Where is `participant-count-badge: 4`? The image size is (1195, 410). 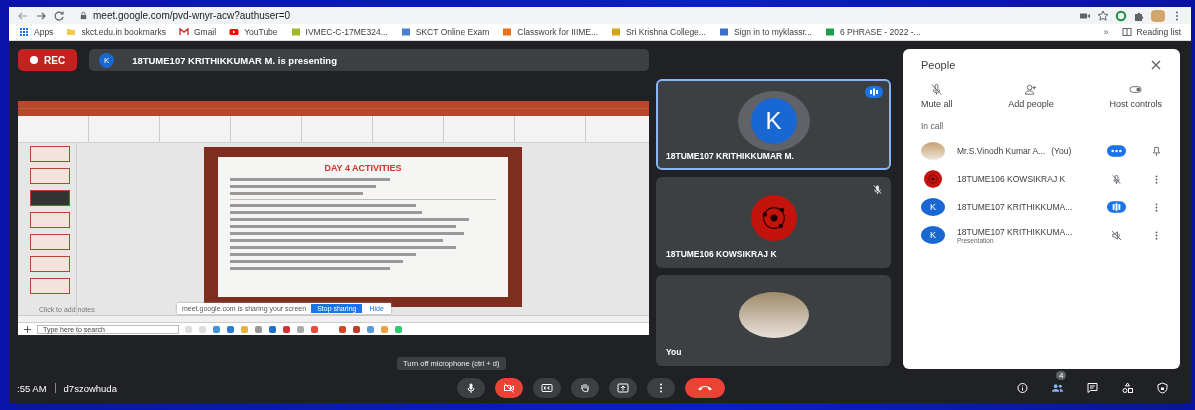 participant-count-badge: 4 is located at coordinates (1061, 375).